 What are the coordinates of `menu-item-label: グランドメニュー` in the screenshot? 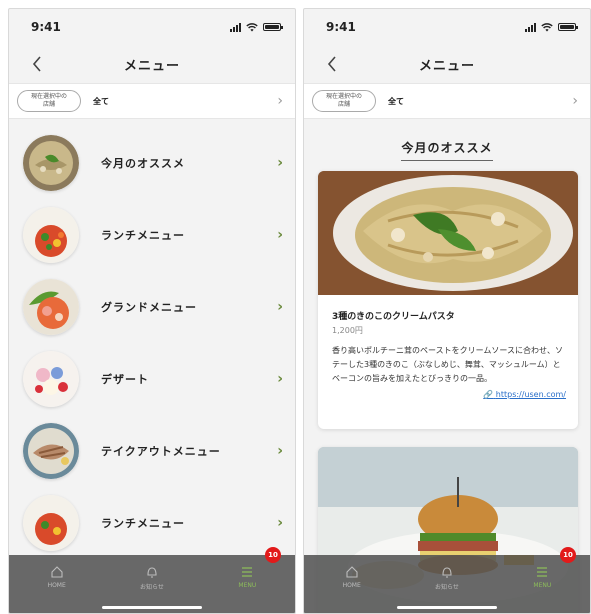 It's located at (149, 307).